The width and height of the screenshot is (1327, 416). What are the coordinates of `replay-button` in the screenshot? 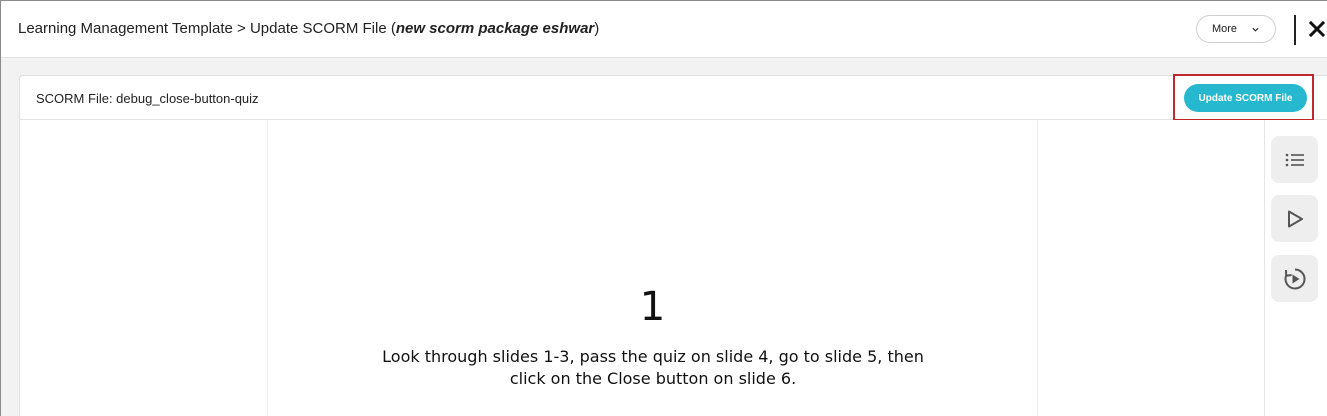 It's located at (1294, 278).